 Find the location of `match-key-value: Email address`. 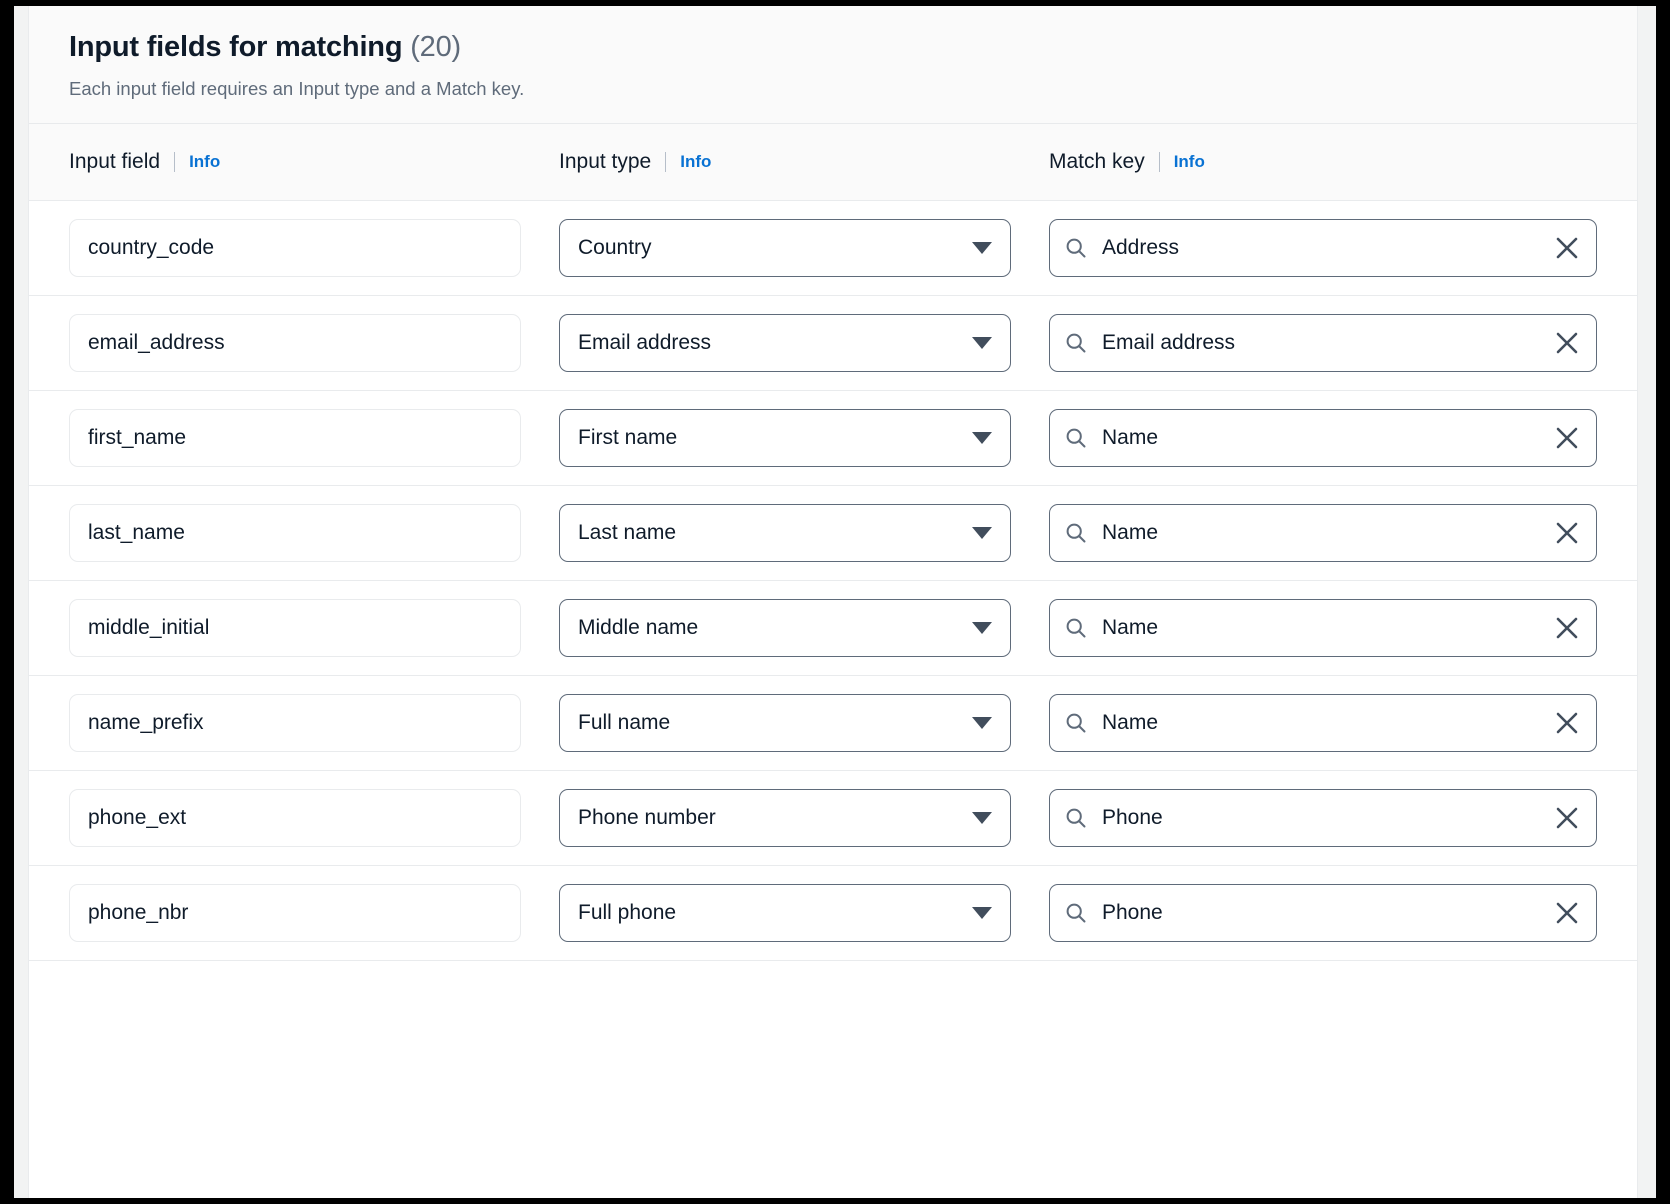

match-key-value: Email address is located at coordinates (1169, 342).